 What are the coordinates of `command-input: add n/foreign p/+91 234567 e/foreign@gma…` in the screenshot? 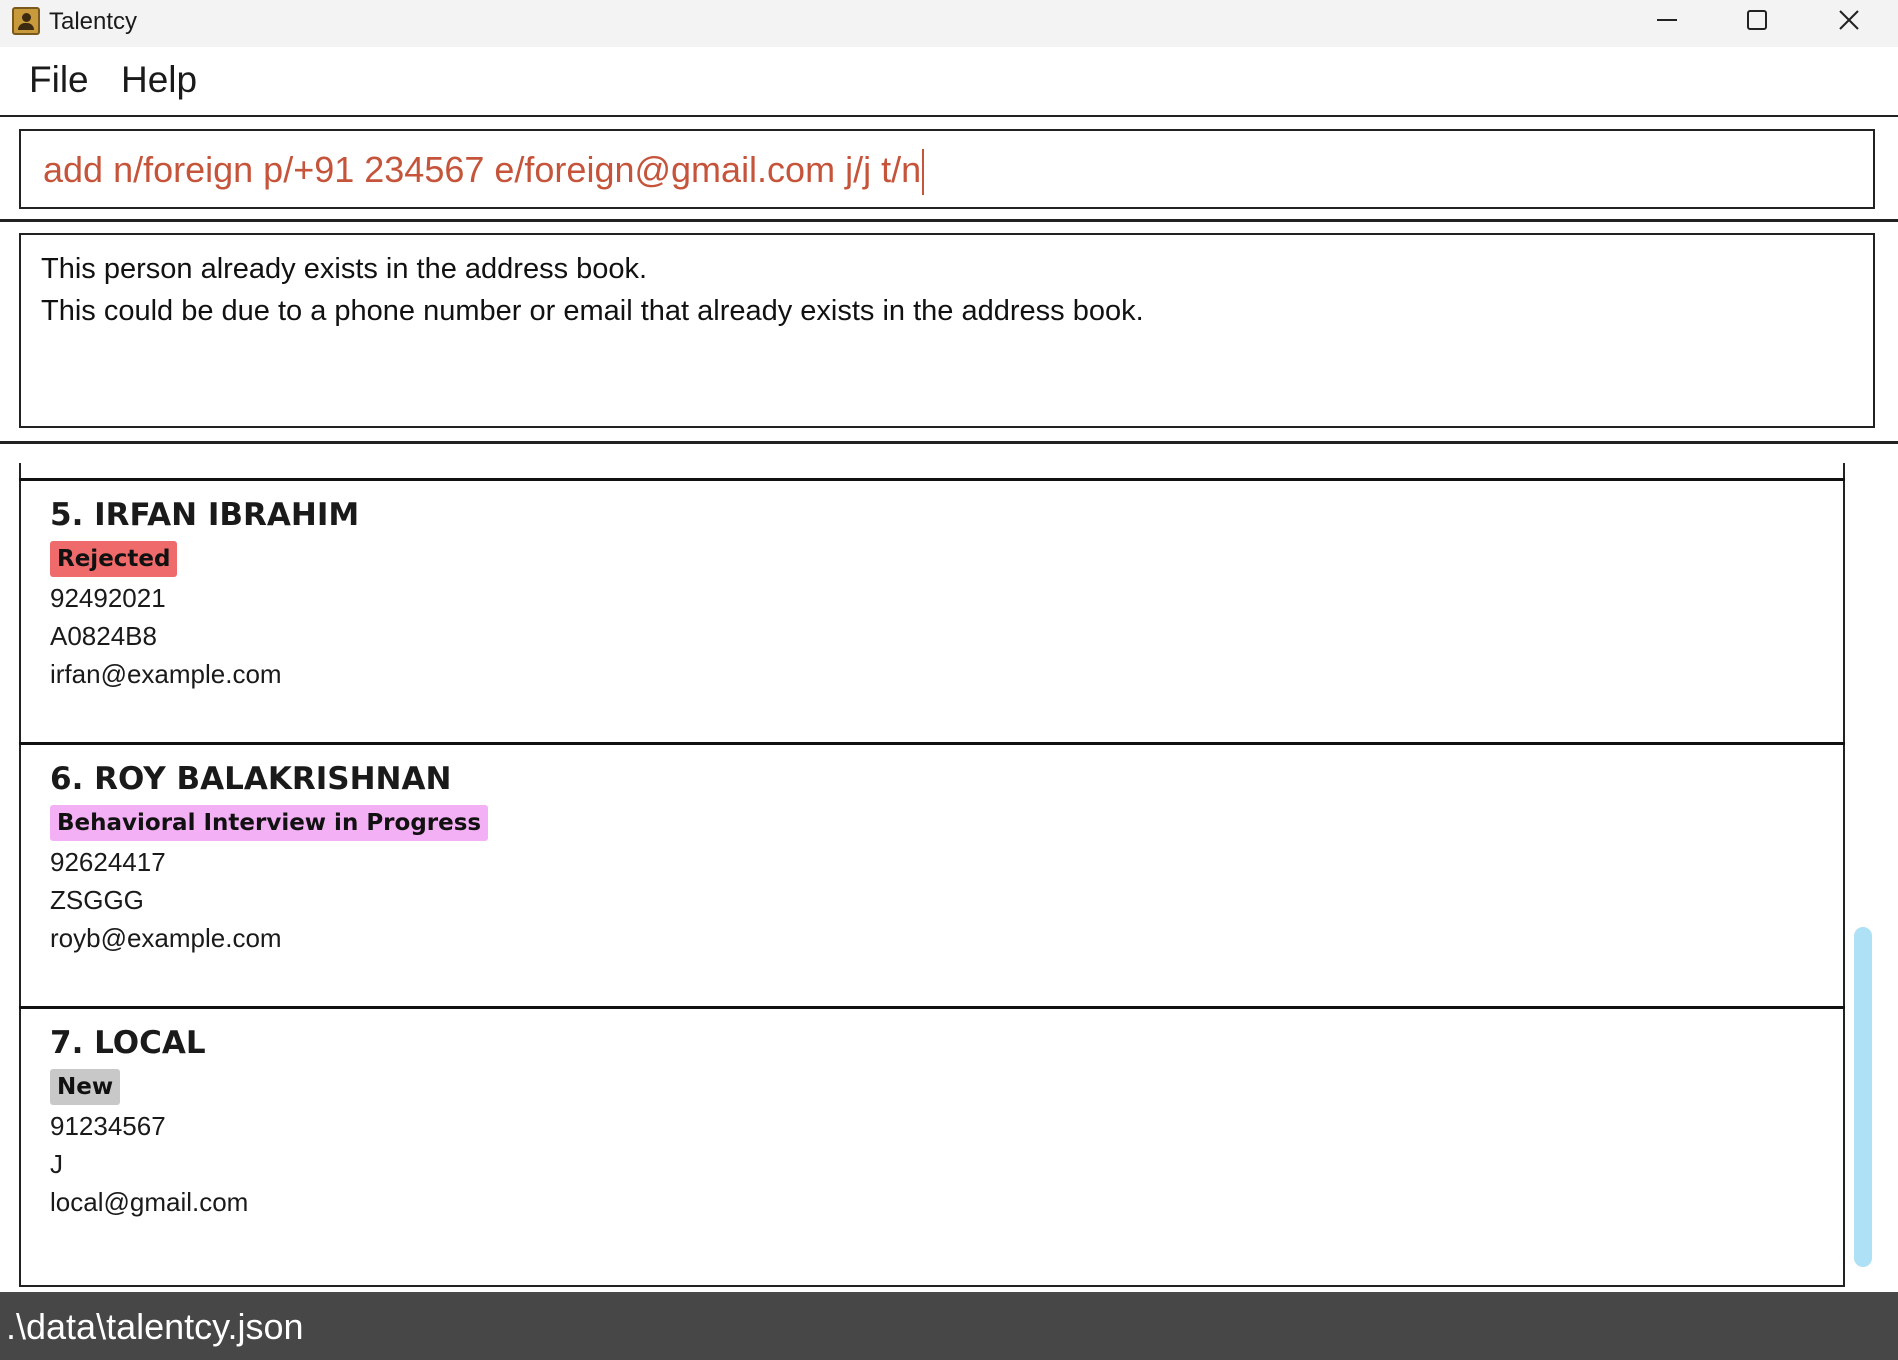 It's located at (947, 169).